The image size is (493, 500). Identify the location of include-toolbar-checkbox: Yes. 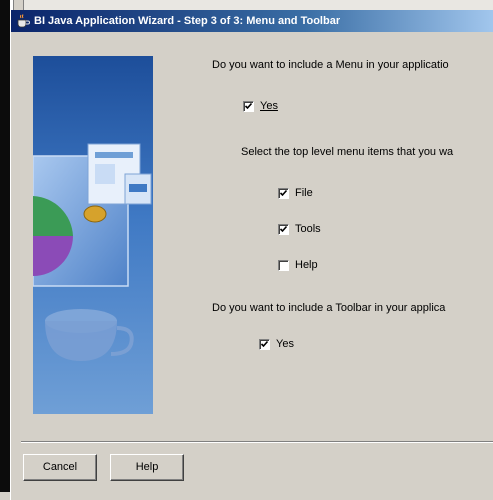
(276, 344).